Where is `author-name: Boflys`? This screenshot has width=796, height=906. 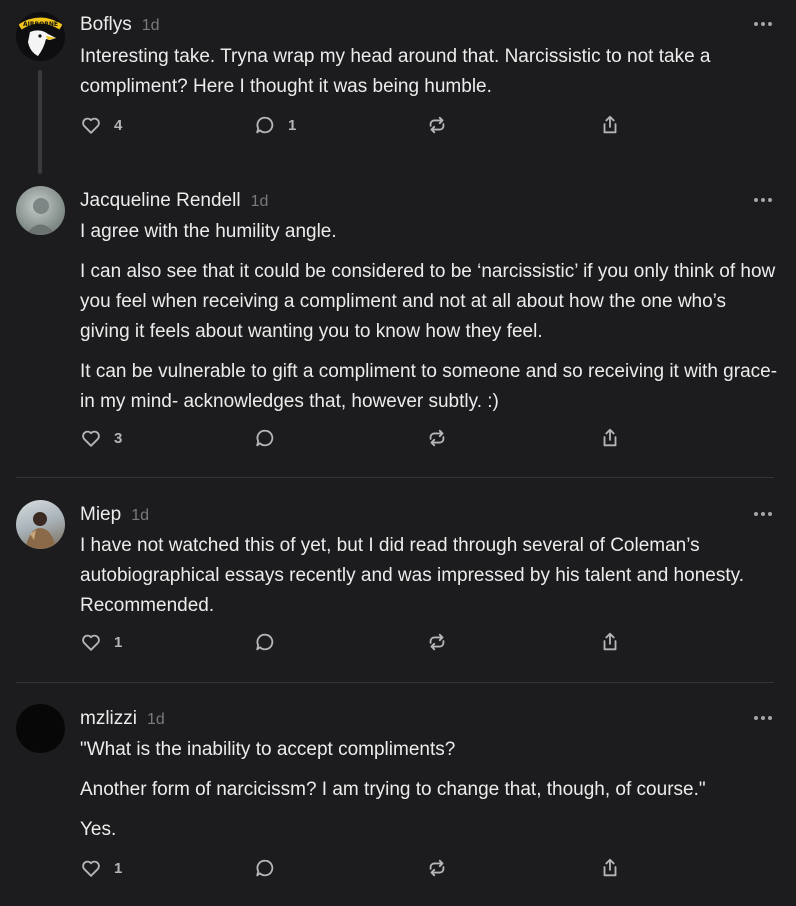 author-name: Boflys is located at coordinates (106, 25).